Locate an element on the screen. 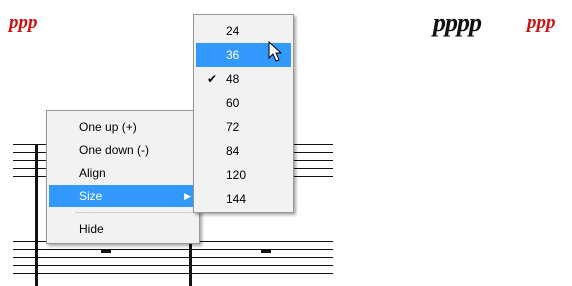 This screenshot has height=286, width=572. menu-item-one-down: One down (-) is located at coordinates (123, 150).